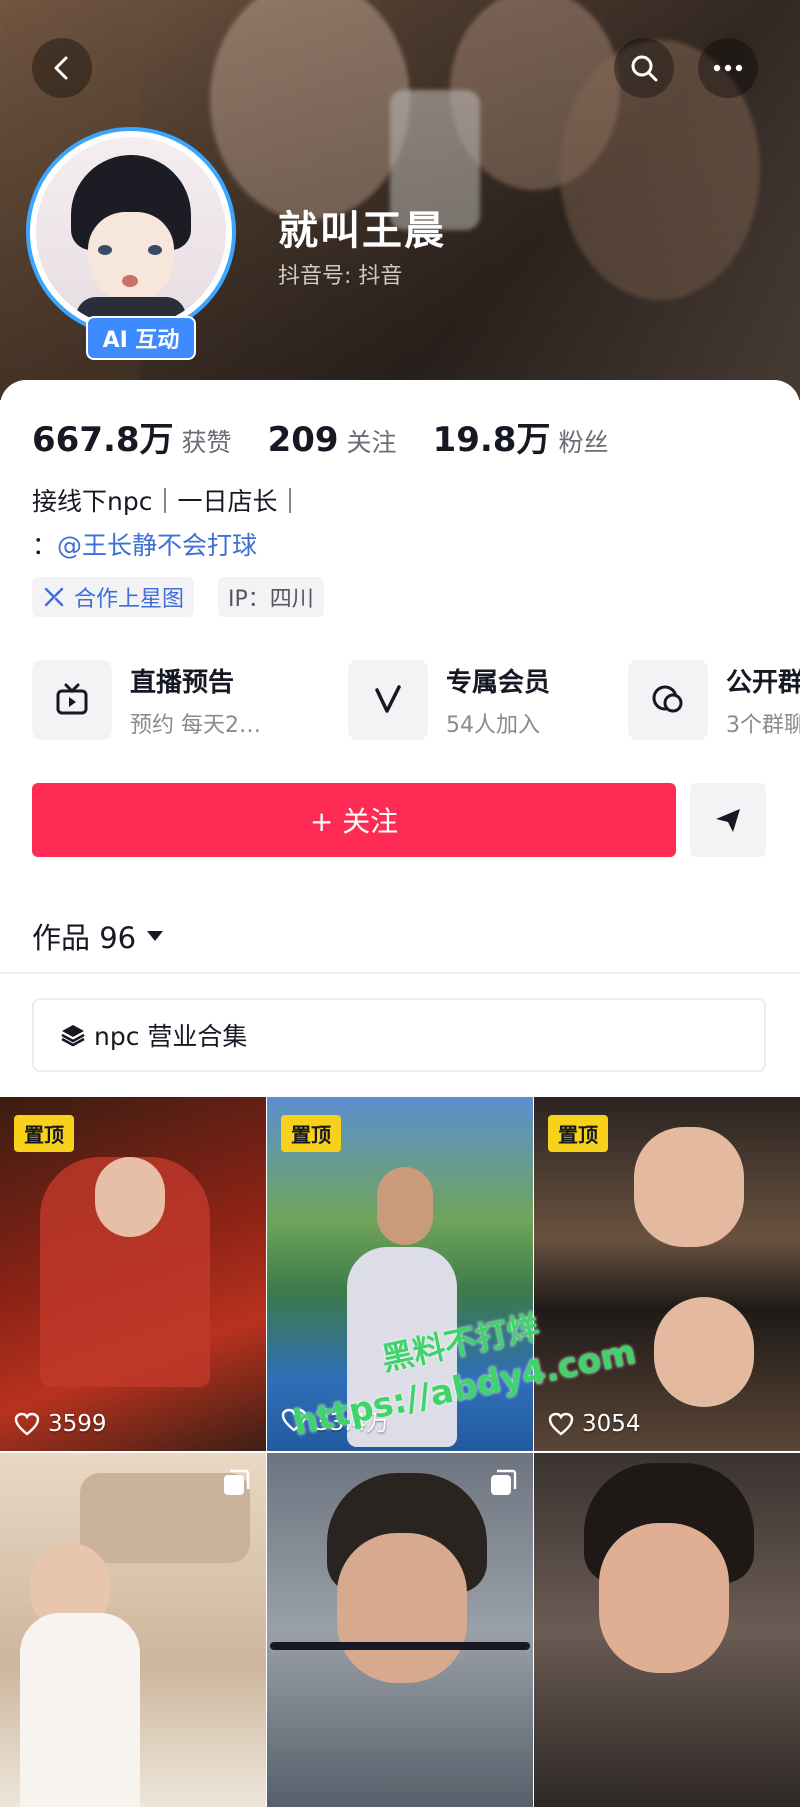  Describe the element at coordinates (45, 545) in the screenshot. I see `bio-prefix: ：` at that location.